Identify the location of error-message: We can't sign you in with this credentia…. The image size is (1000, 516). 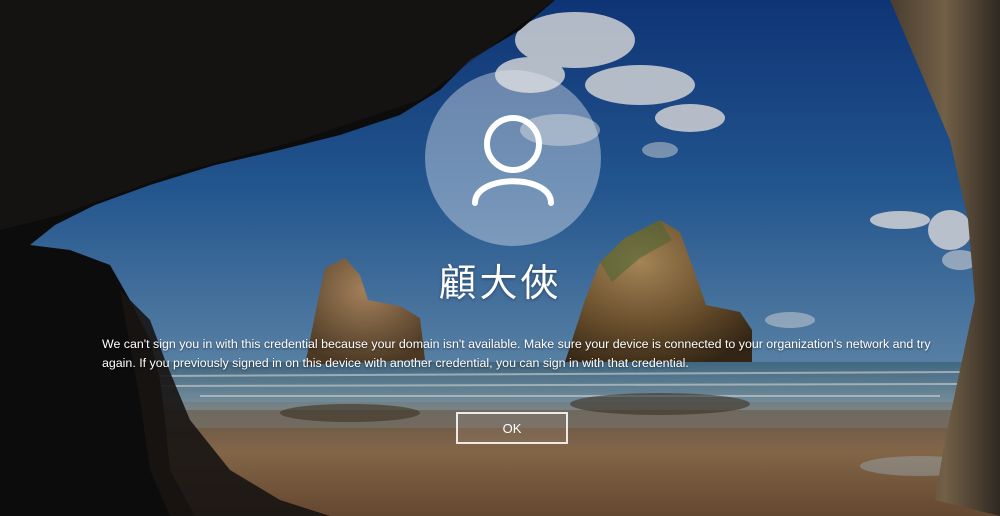
(516, 353).